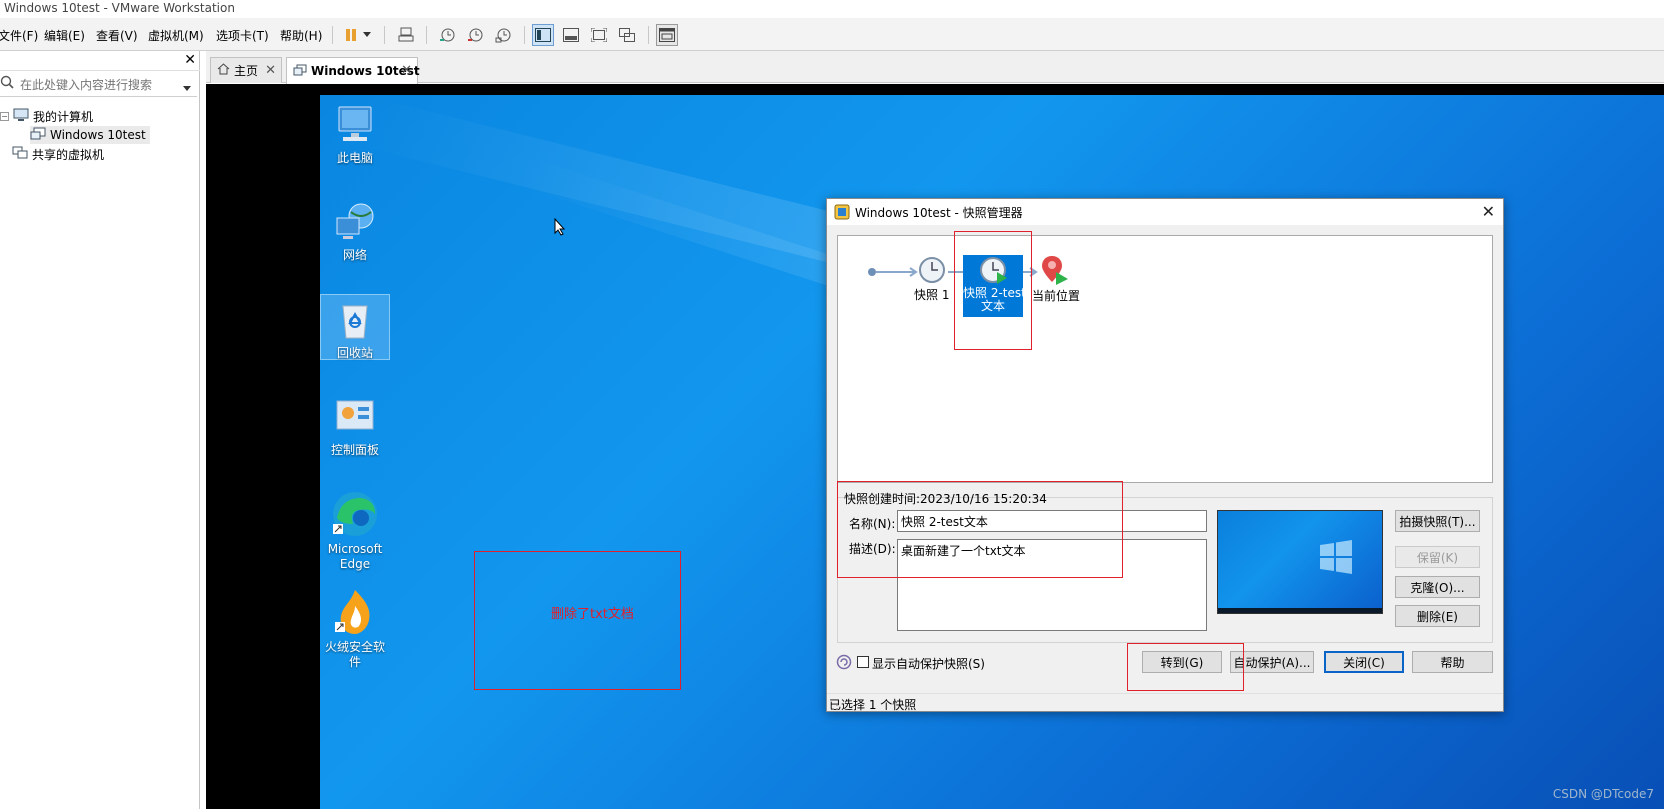  Describe the element at coordinates (63, 116) in the screenshot. I see `tree-label: 我的计算机` at that location.